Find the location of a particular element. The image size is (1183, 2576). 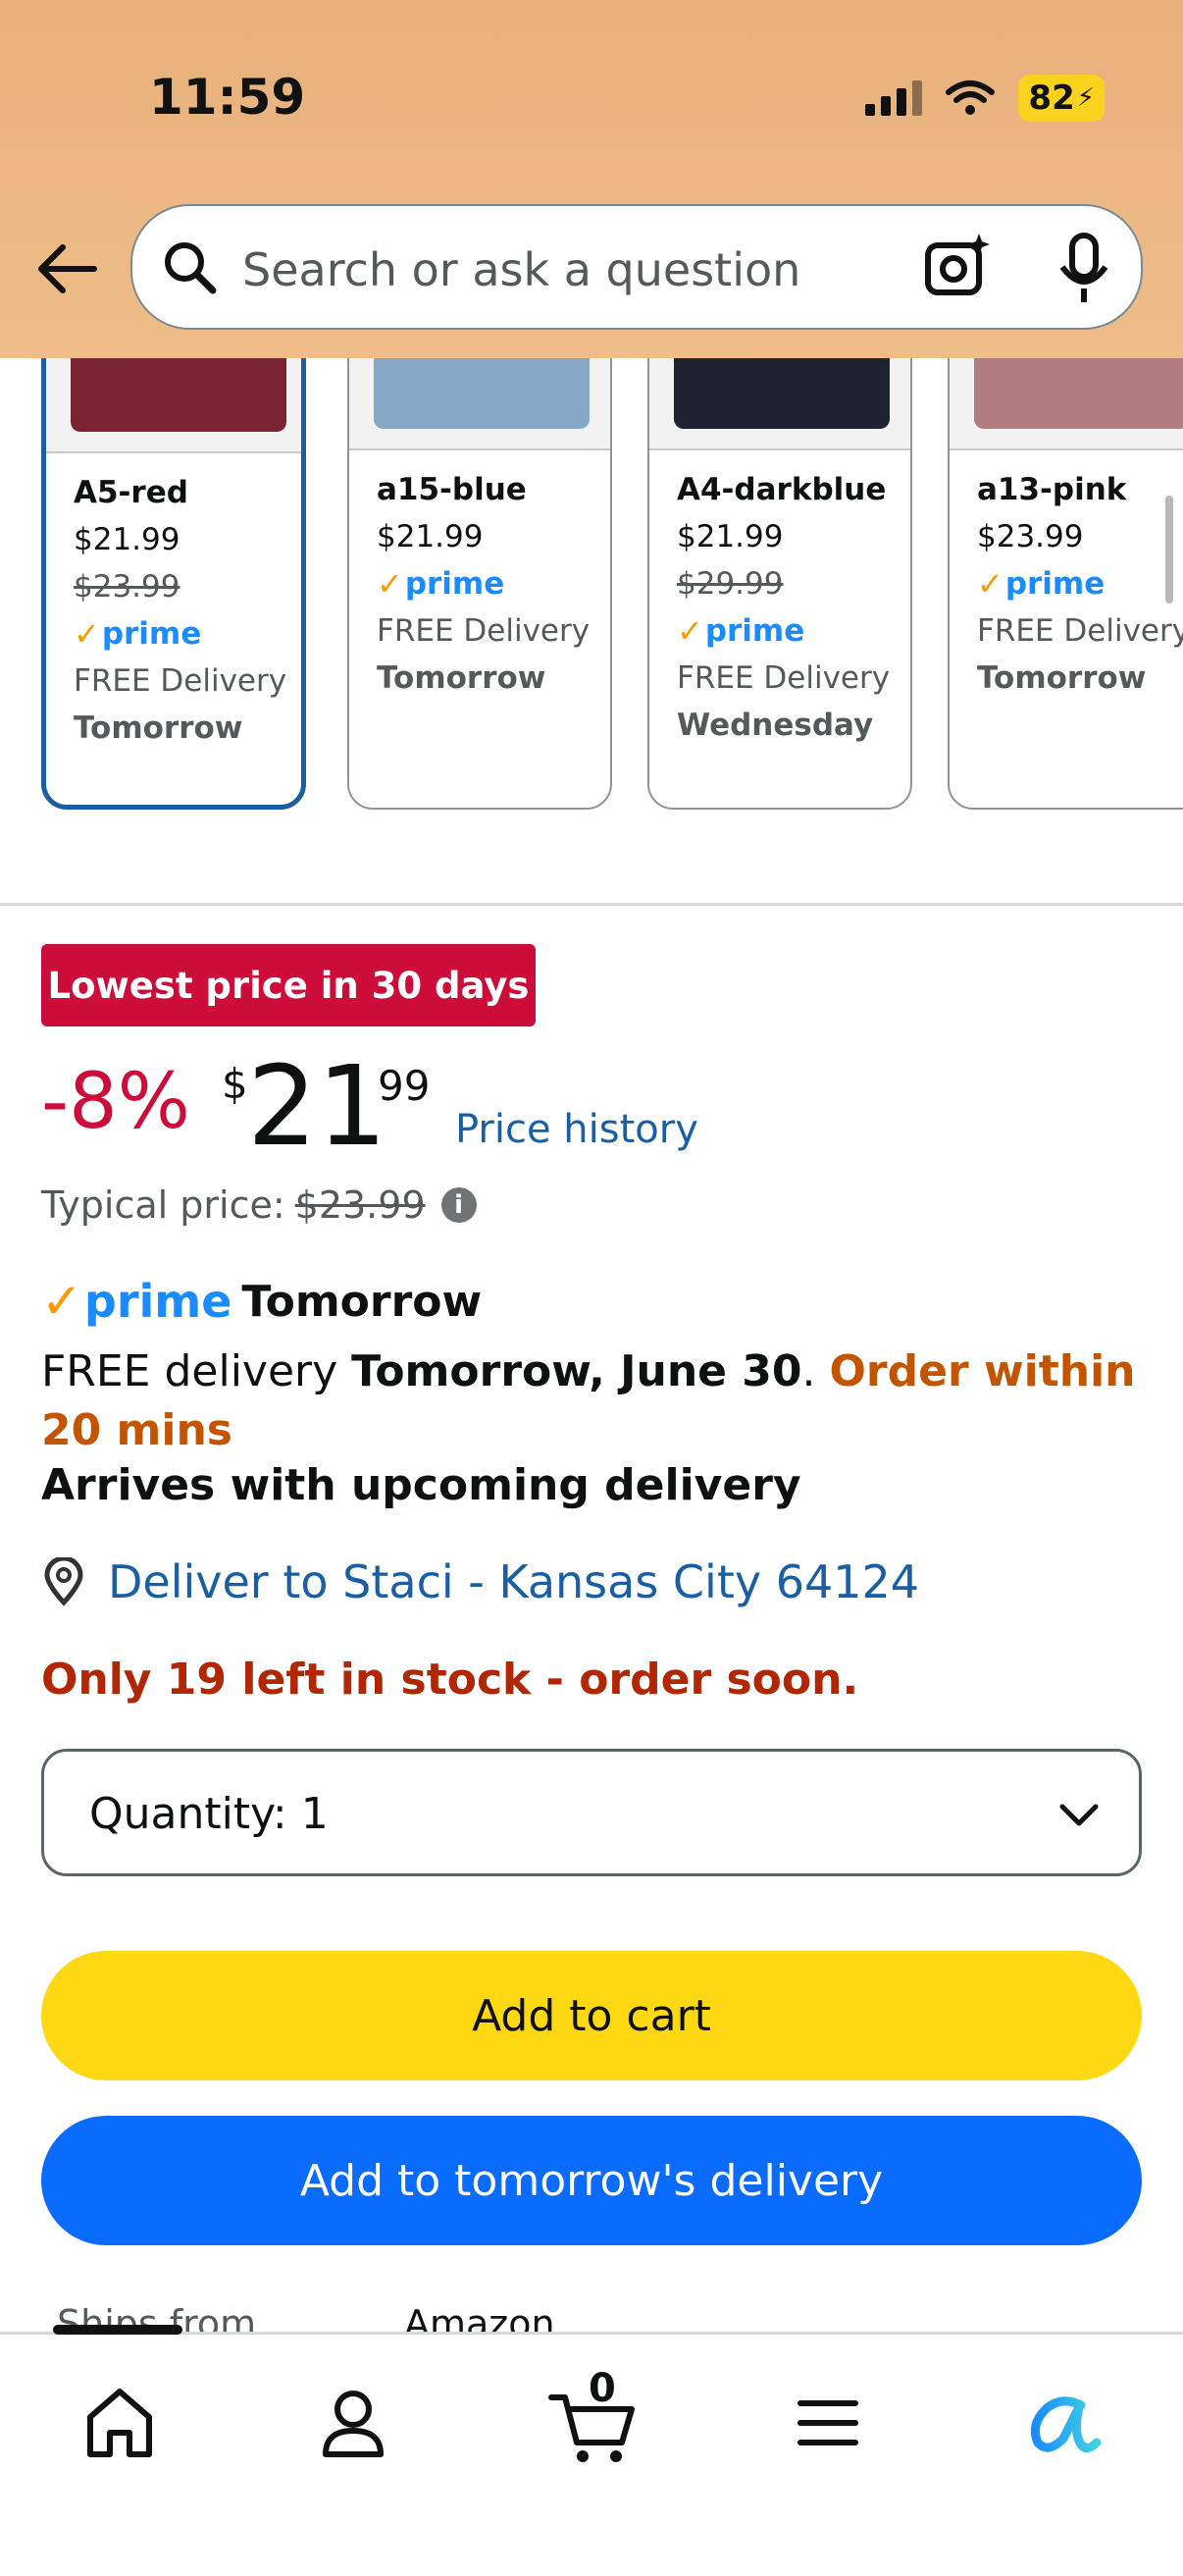

delivery-date: Tomorrow, June 30 is located at coordinates (576, 1371).